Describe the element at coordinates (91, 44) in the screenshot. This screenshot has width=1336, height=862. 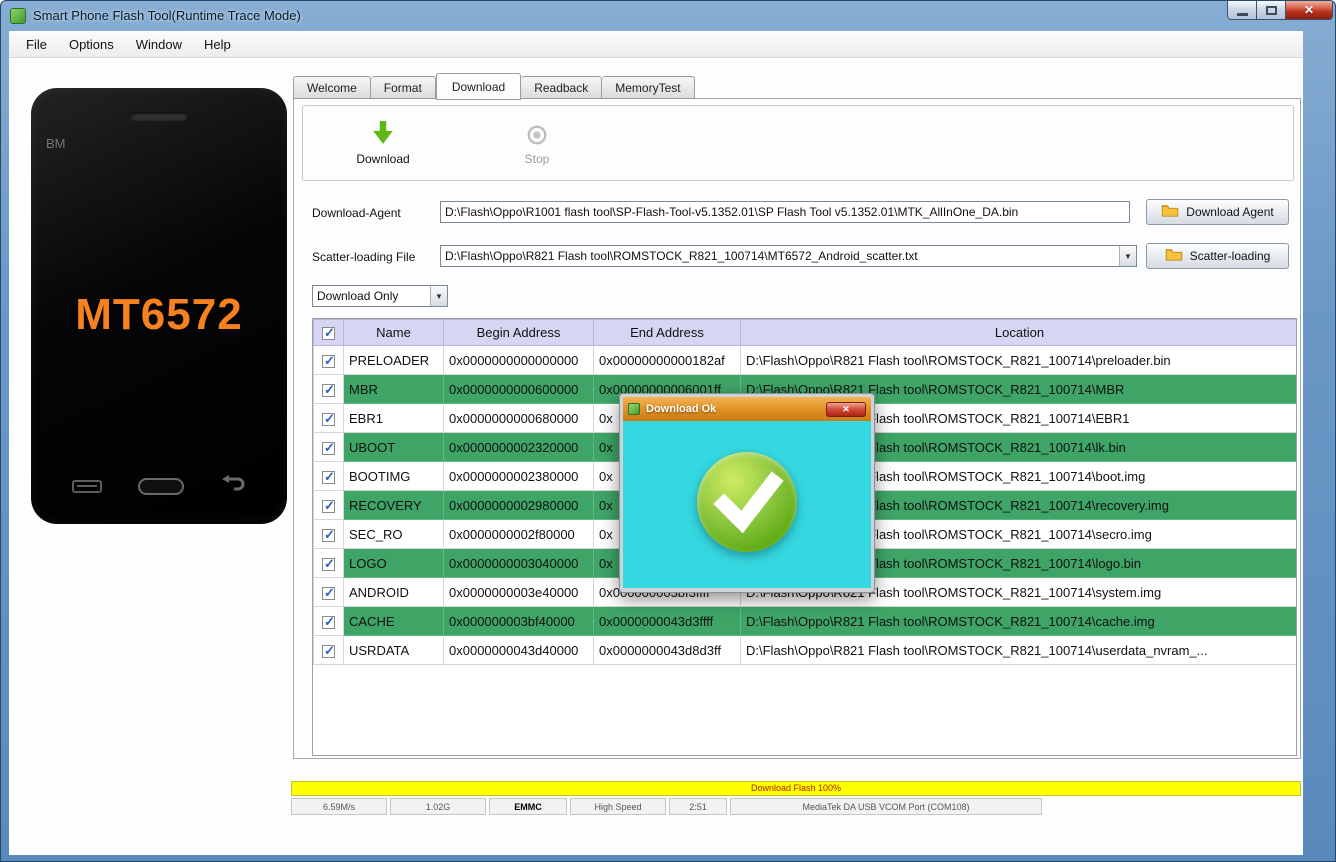
I see `menu-options: Options` at that location.